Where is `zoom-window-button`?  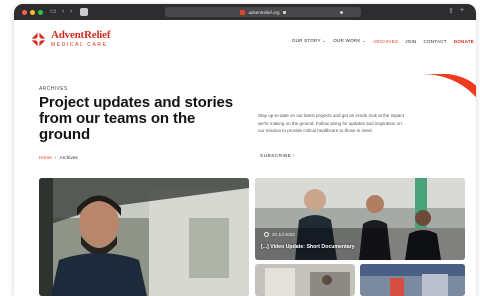 zoom-window-button is located at coordinates (40, 12).